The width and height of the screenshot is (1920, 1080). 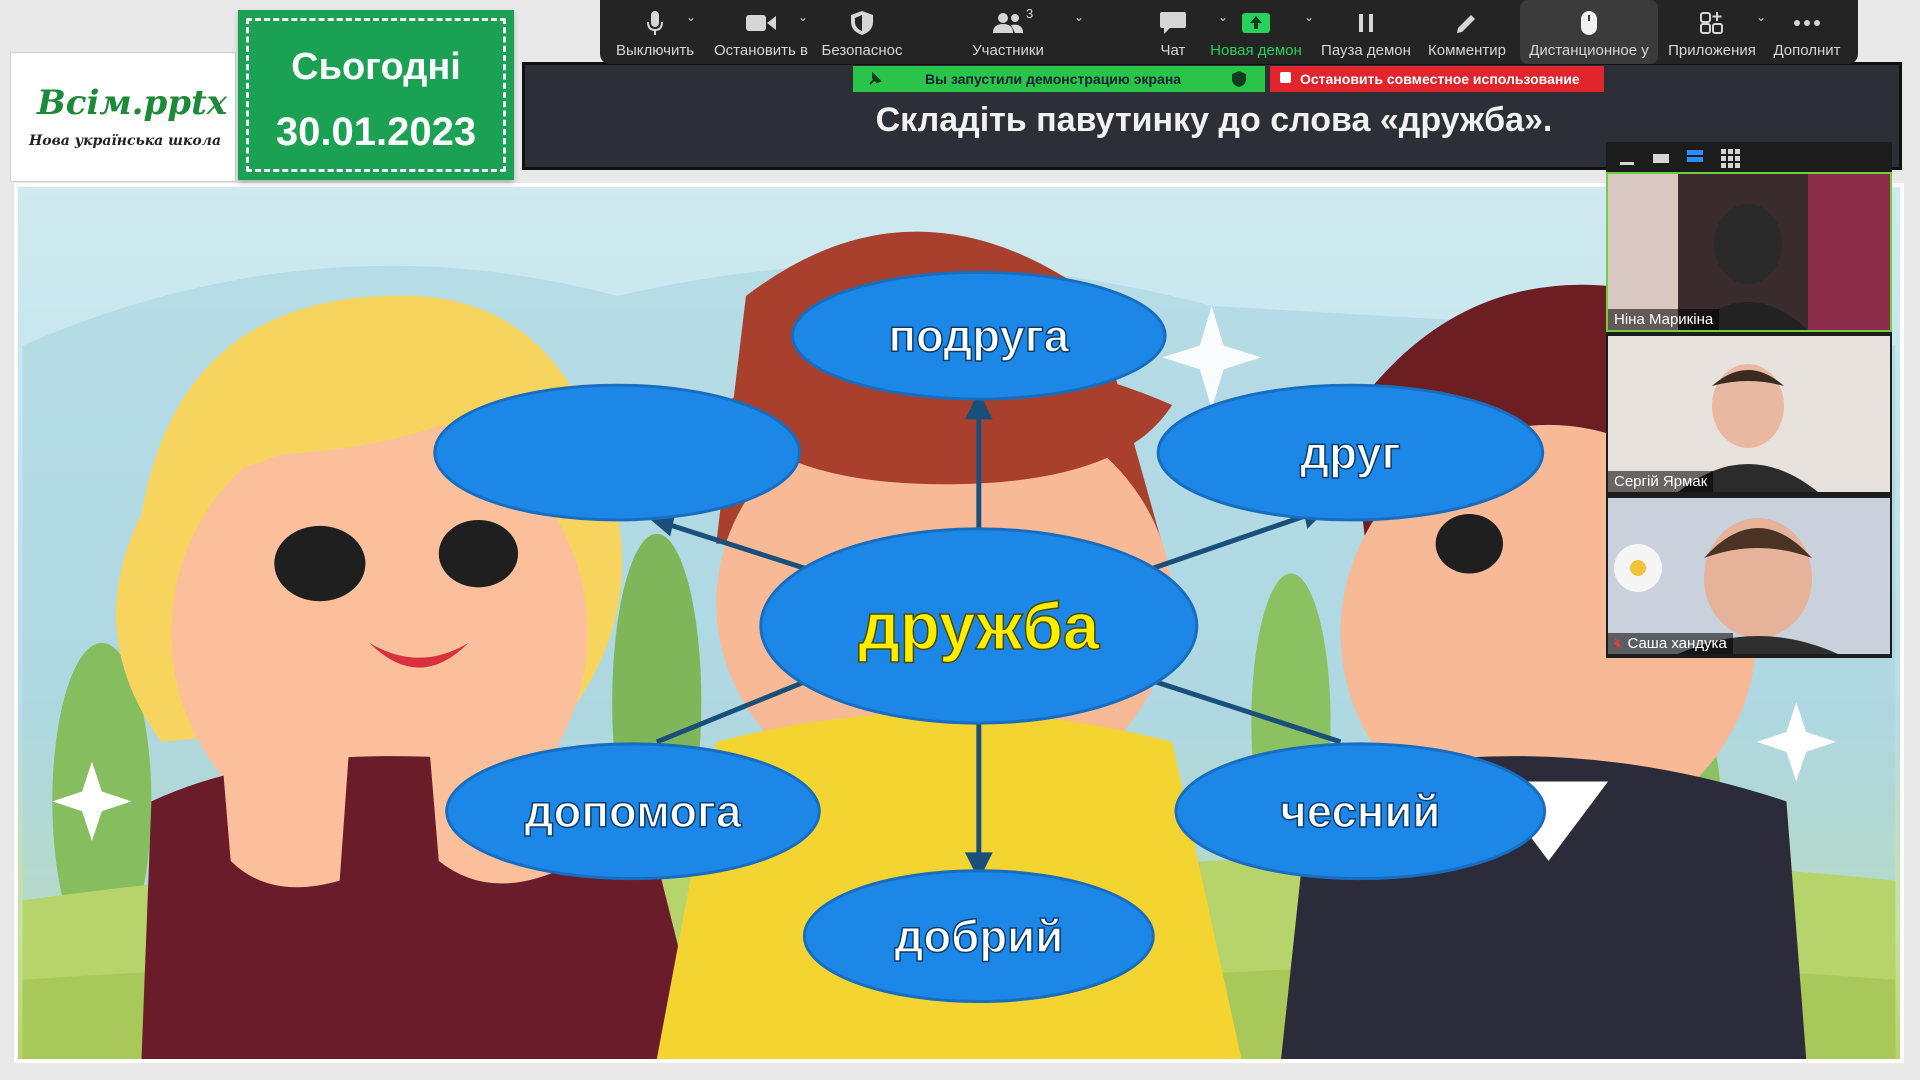 I want to click on share-status-banner: Вы запустили демонстрацию экрана, so click(x=1059, y=79).